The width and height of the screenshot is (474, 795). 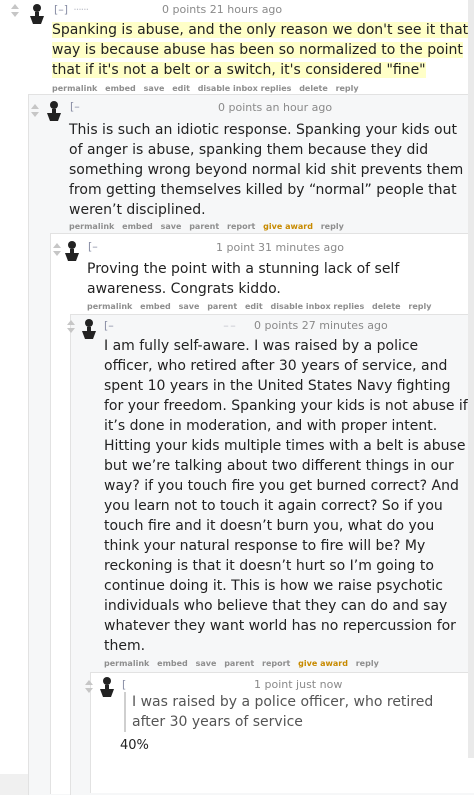 I want to click on collapse-toggle: [, so click(x=124, y=684).